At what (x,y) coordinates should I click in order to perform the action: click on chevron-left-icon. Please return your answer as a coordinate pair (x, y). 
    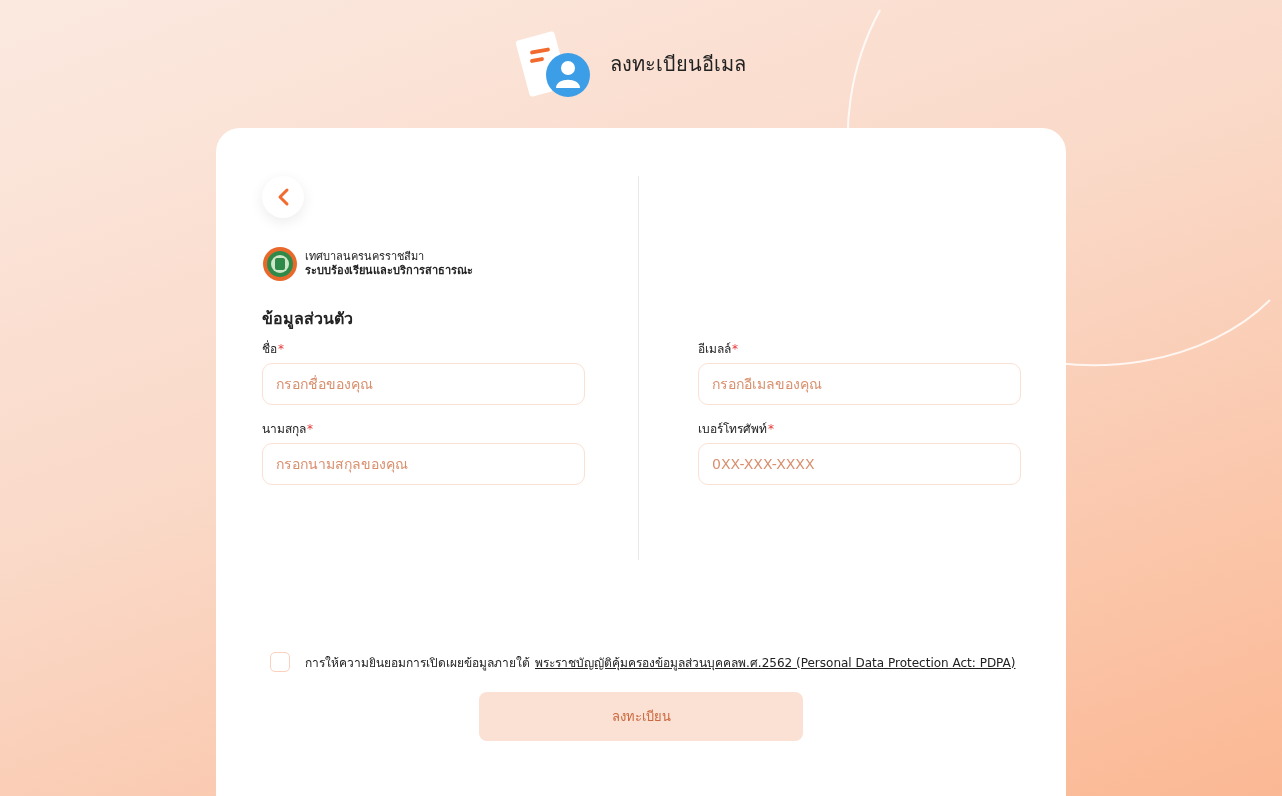
    Looking at the image, I should click on (283, 197).